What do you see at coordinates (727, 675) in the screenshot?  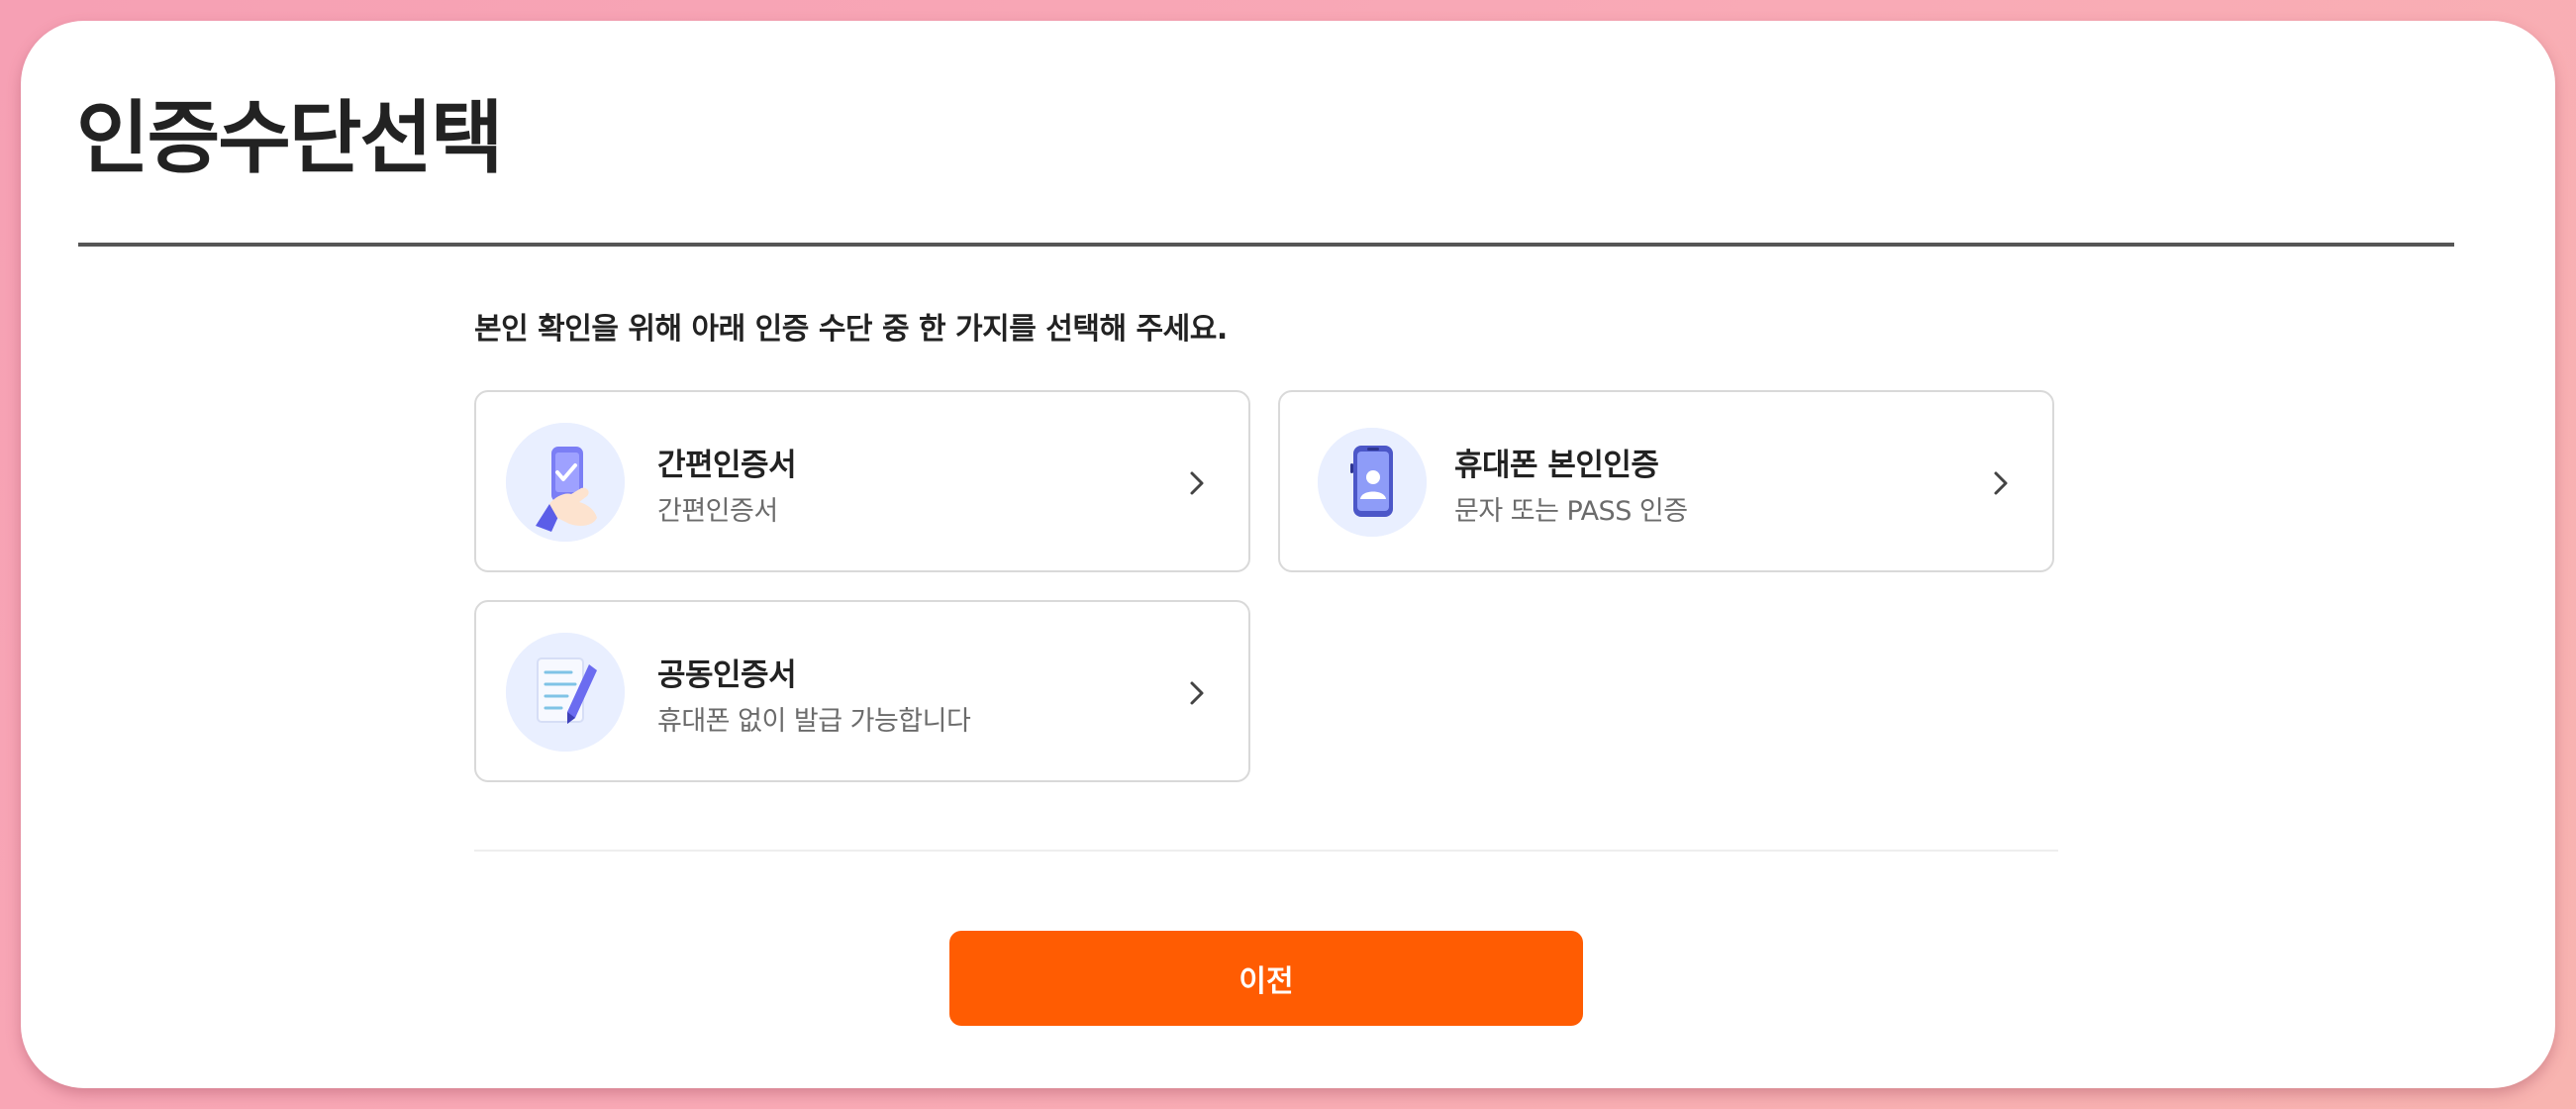 I see `method-title: 공동인증서` at bounding box center [727, 675].